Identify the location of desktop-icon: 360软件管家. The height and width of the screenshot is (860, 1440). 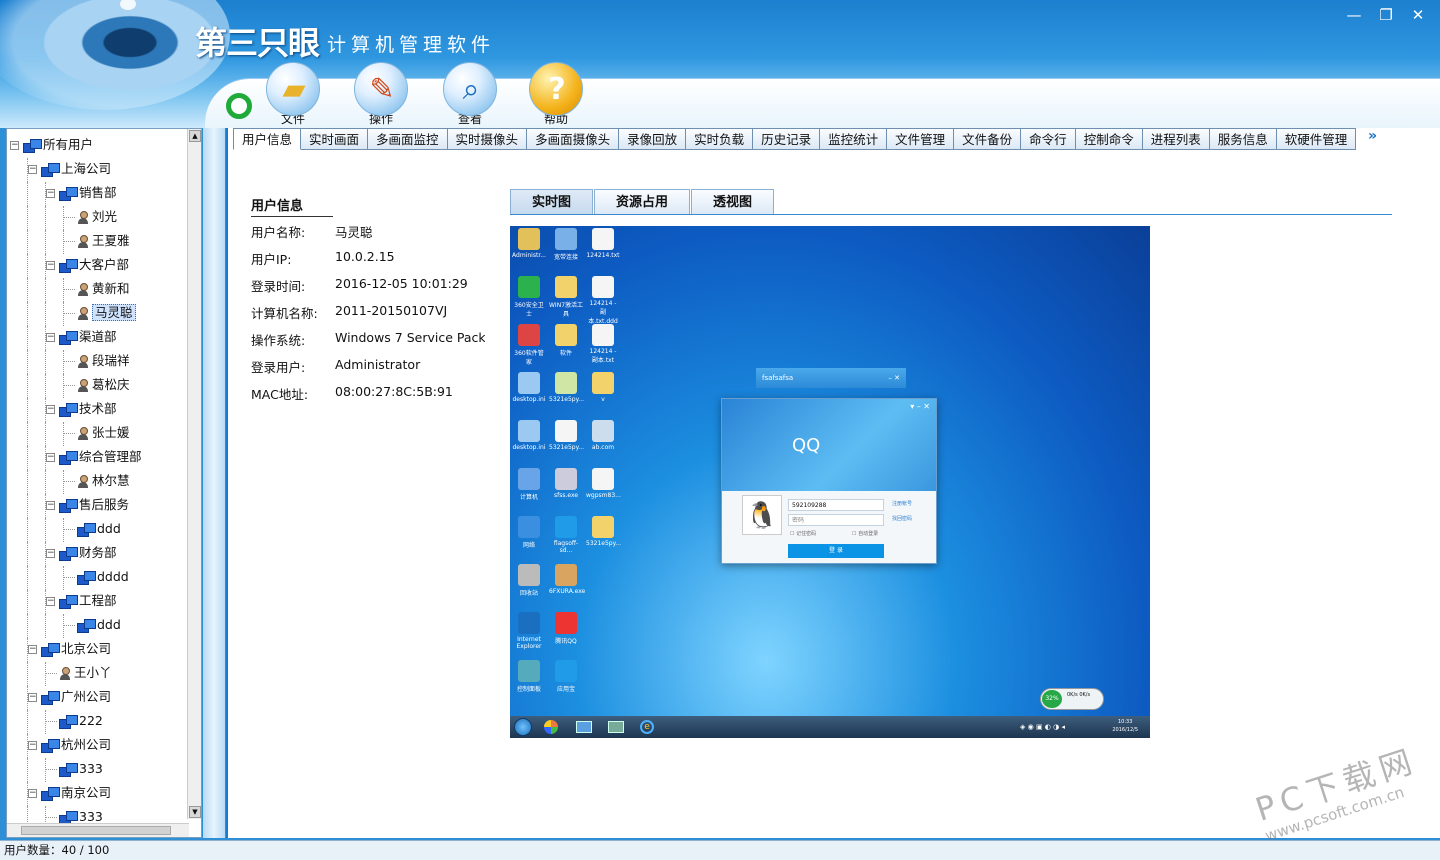
(529, 345).